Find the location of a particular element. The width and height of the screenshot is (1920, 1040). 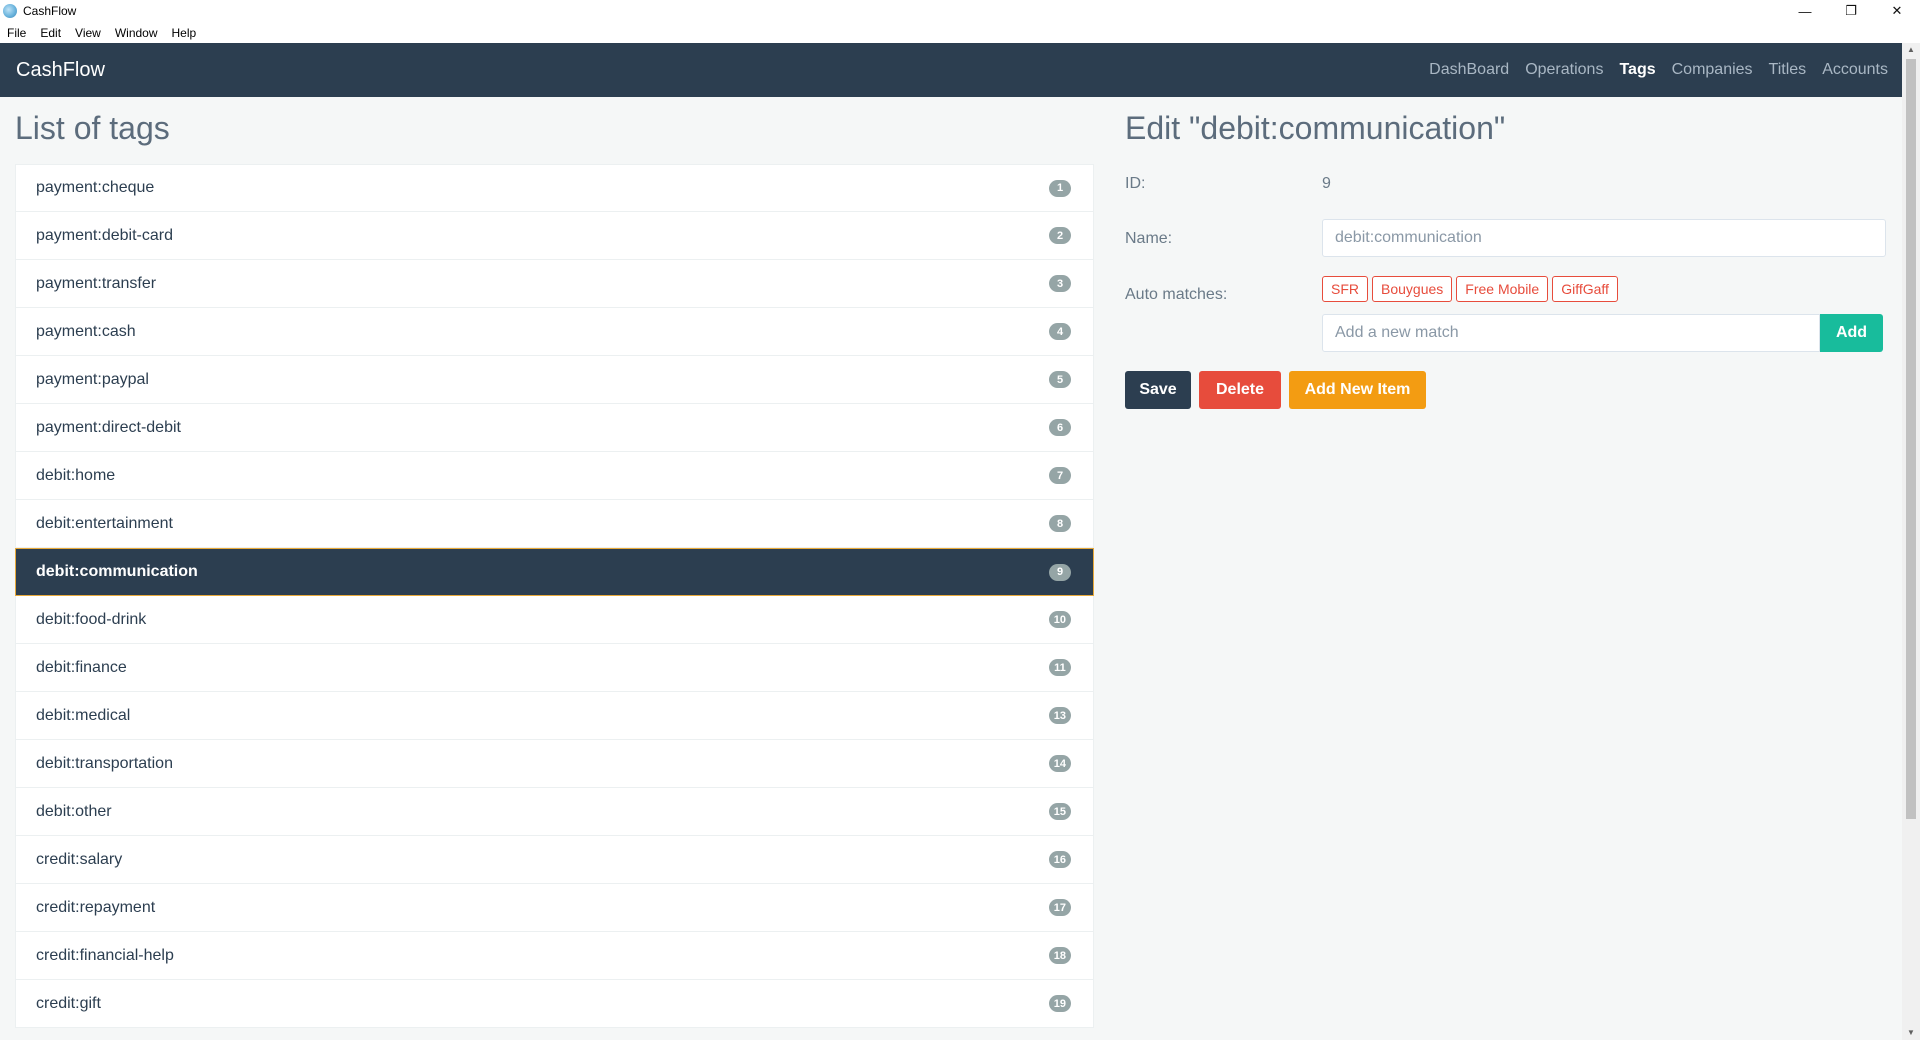

tag-list-item: debit:medical 13 is located at coordinates (554, 716).